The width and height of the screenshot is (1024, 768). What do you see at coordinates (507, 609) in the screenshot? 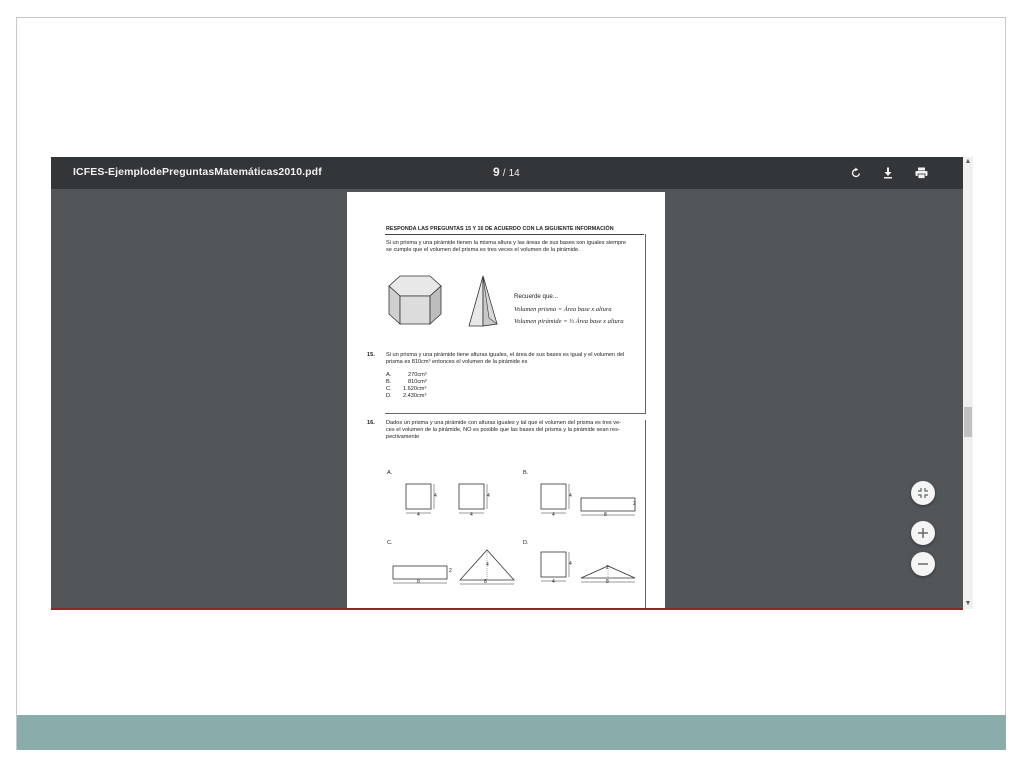
I see `viewer-bottom-border` at bounding box center [507, 609].